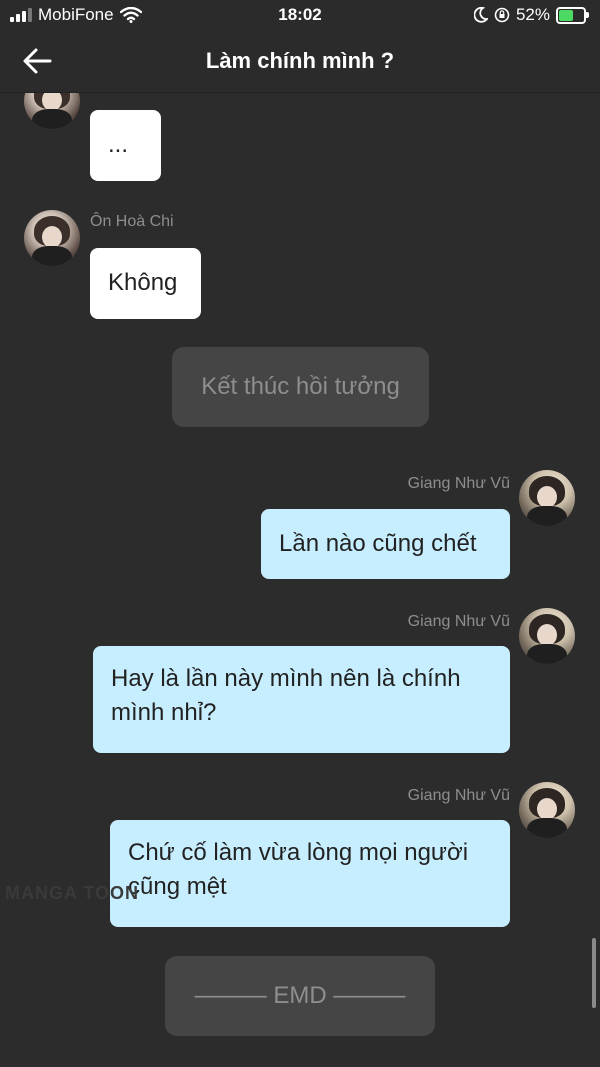  I want to click on page-title: Làm chính mình ?, so click(300, 60).